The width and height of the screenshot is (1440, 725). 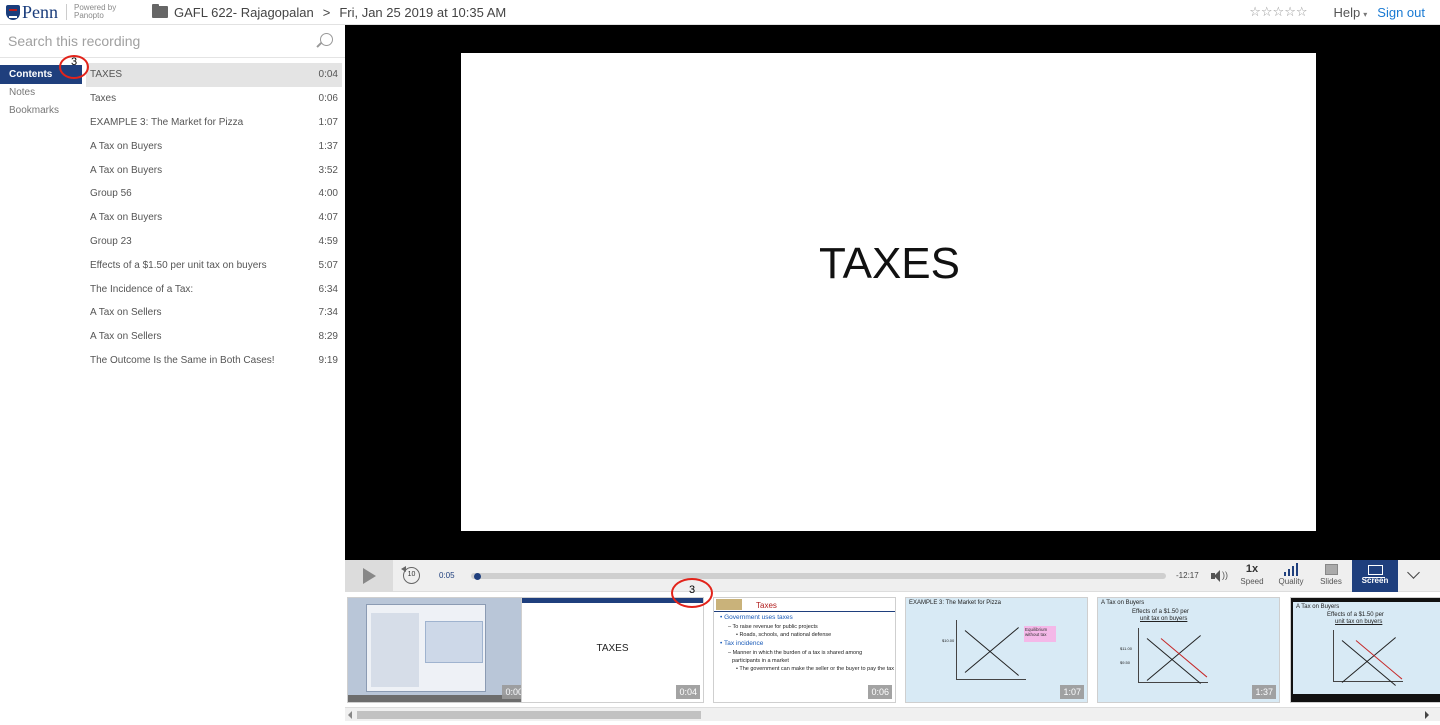 I want to click on breadcrumb-folder: GAFL 622- Rajagopalan, so click(x=244, y=12).